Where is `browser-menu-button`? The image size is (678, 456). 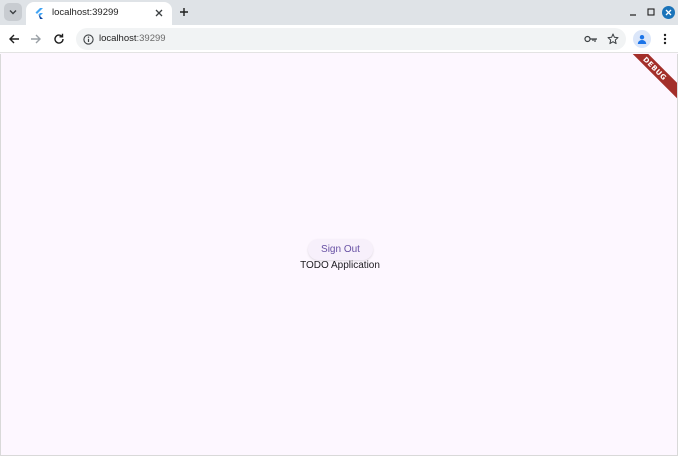 browser-menu-button is located at coordinates (665, 39).